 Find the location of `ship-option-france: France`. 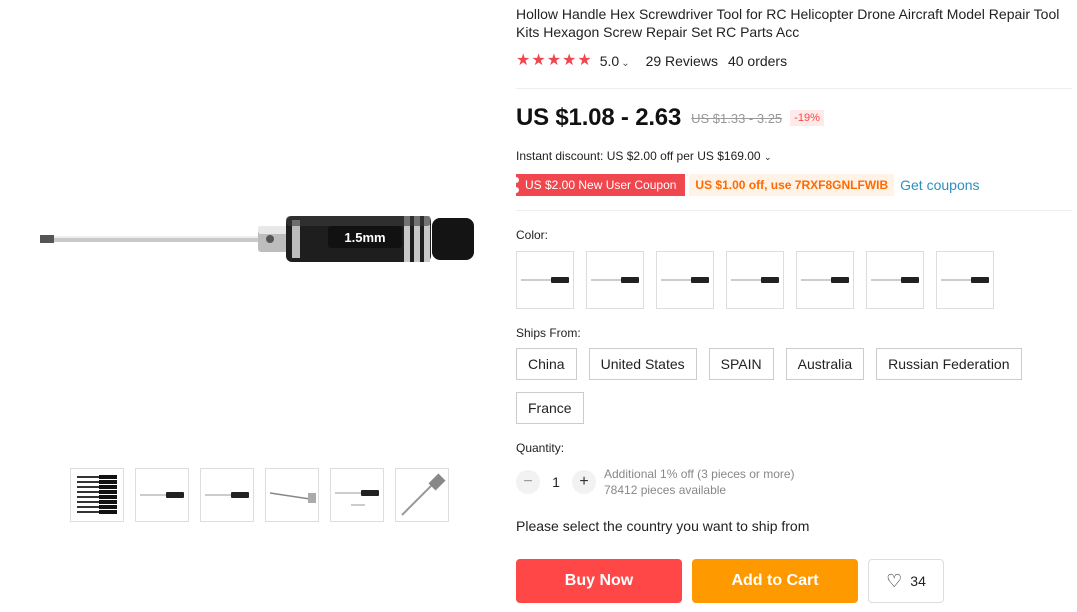

ship-option-france: France is located at coordinates (550, 408).